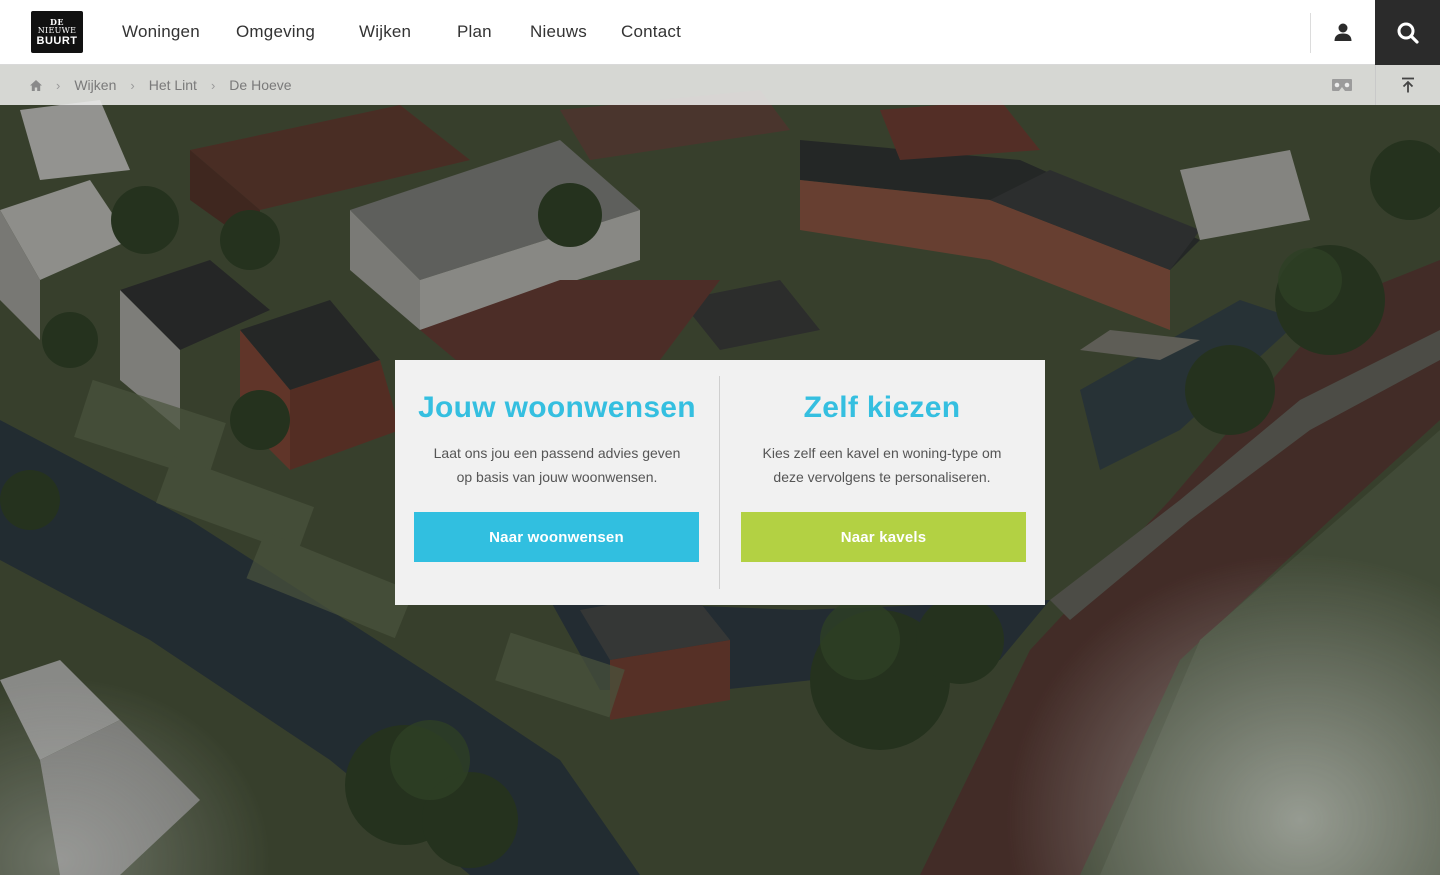  I want to click on arrow-to-top-icon, so click(1408, 85).